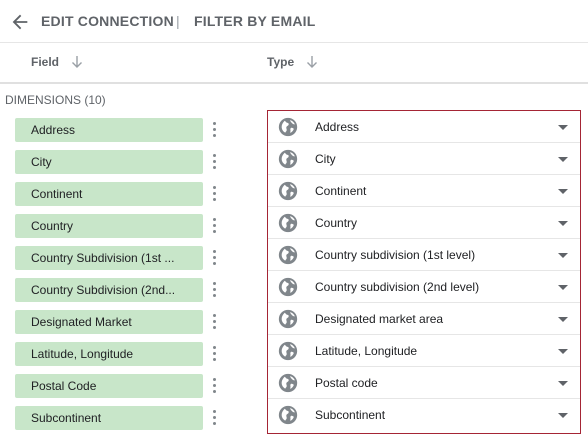 Image resolution: width=588 pixels, height=439 pixels. What do you see at coordinates (109, 194) in the screenshot?
I see `field-chip: Continent` at bounding box center [109, 194].